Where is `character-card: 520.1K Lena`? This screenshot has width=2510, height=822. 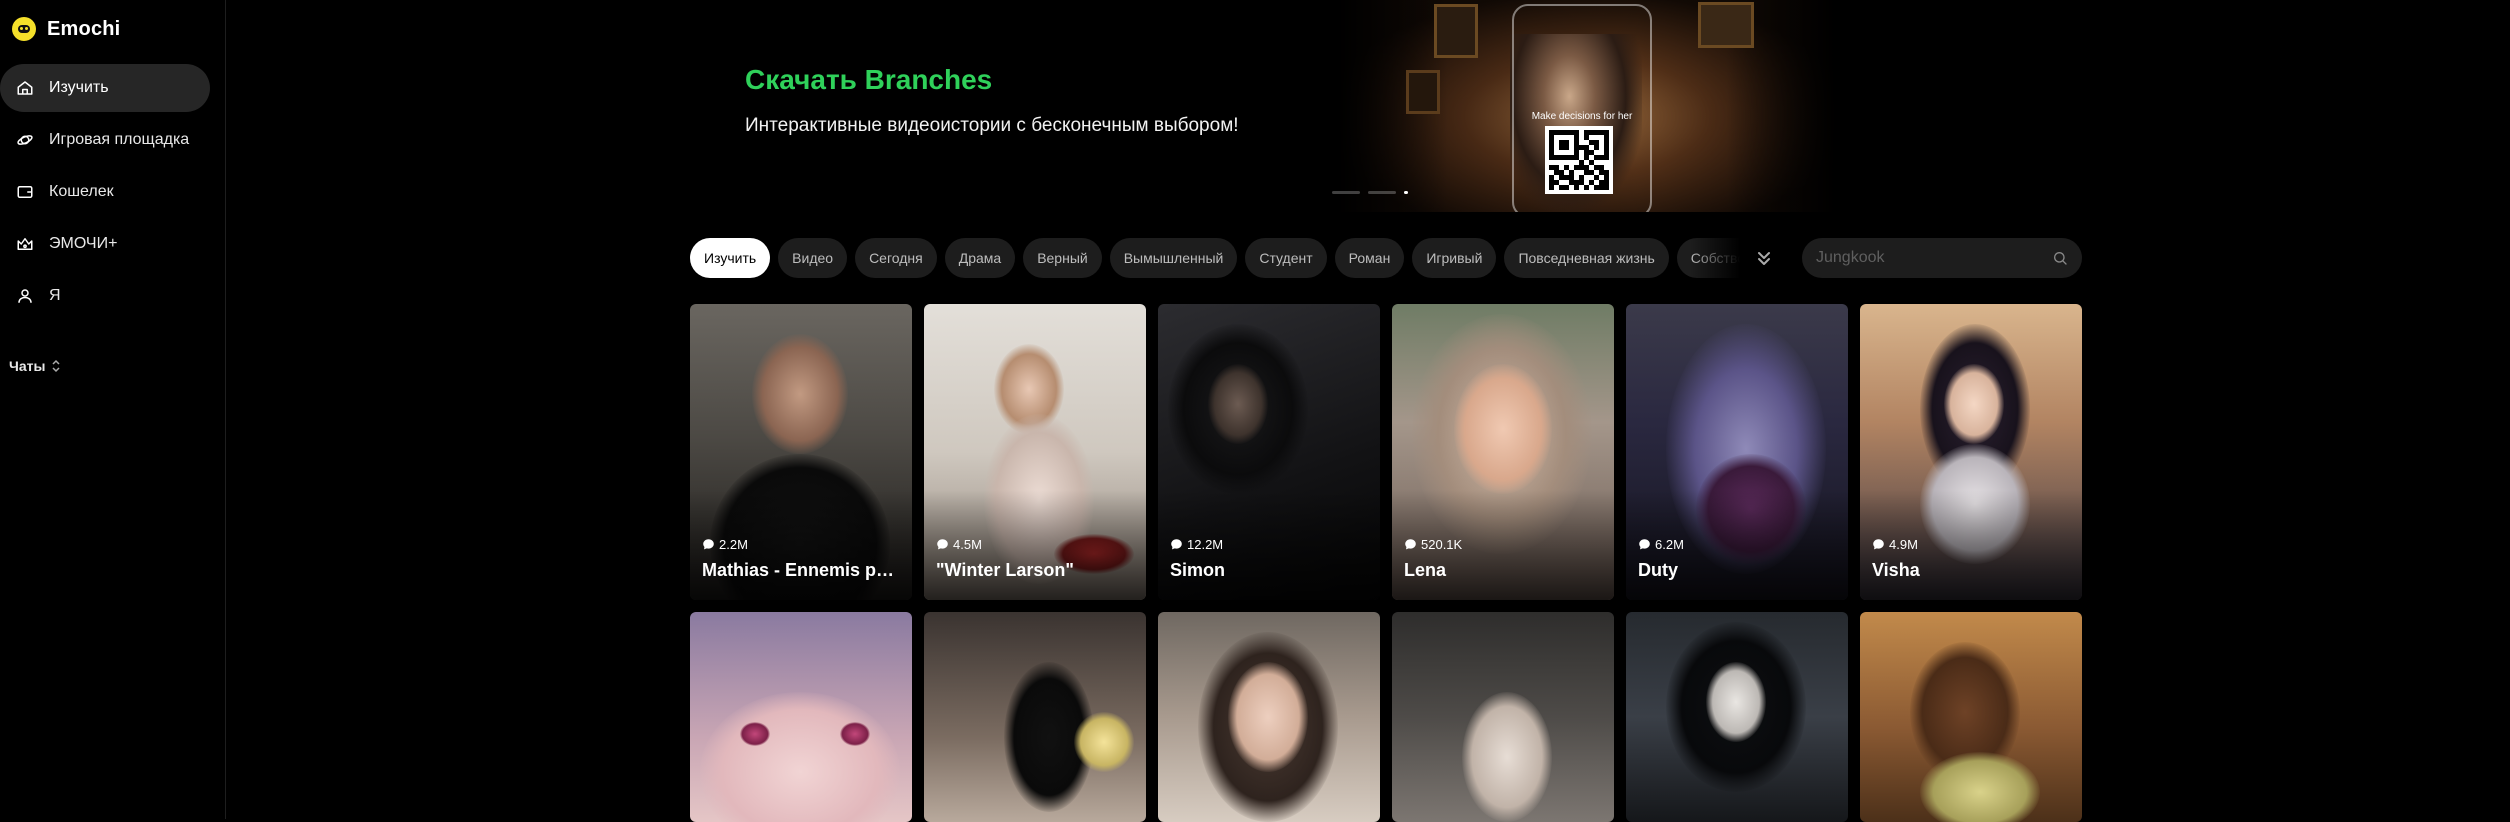
character-card: 520.1K Lena is located at coordinates (1503, 452).